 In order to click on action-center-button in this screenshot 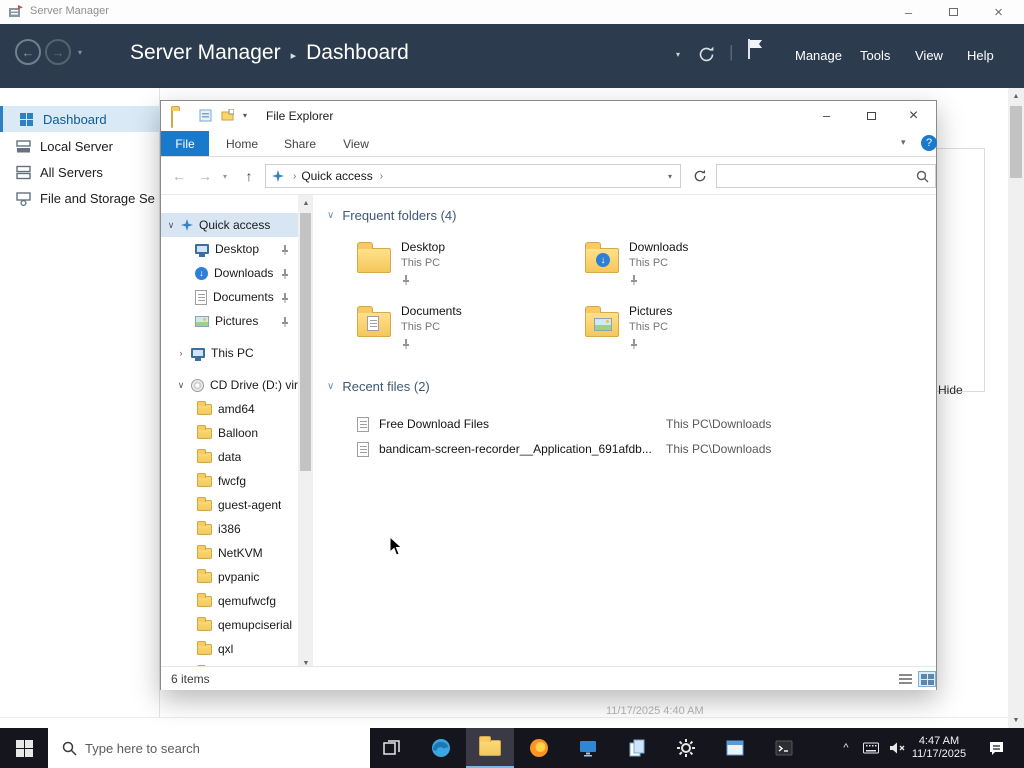, I will do `click(996, 748)`.